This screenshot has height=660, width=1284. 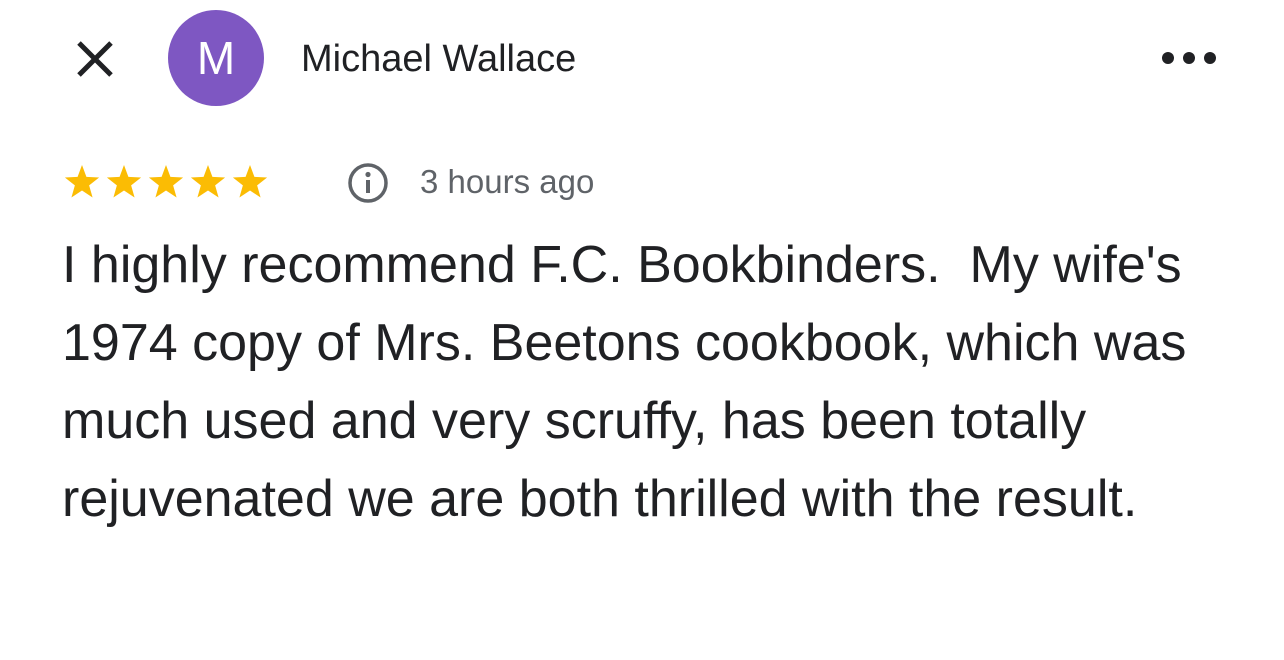 What do you see at coordinates (507, 181) in the screenshot?
I see `review-timestamp: 3 hours ago` at bounding box center [507, 181].